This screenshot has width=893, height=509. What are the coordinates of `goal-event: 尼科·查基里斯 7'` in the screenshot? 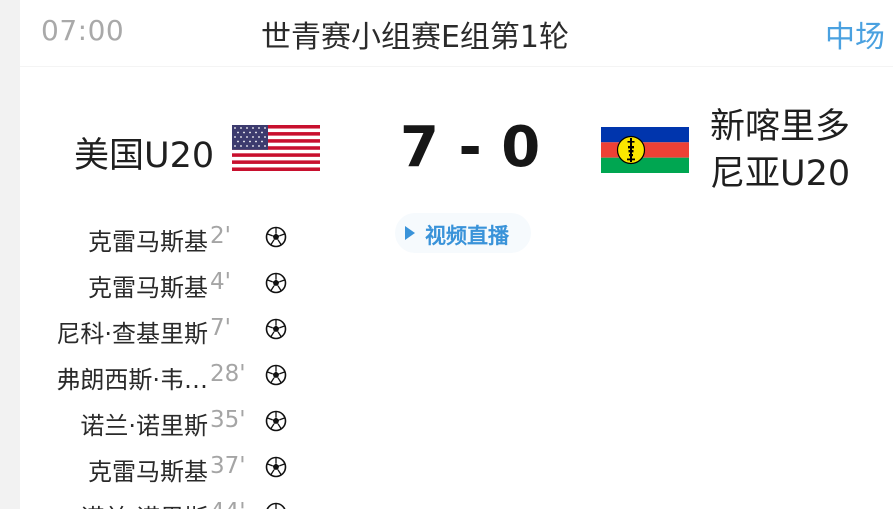 It's located at (170, 328).